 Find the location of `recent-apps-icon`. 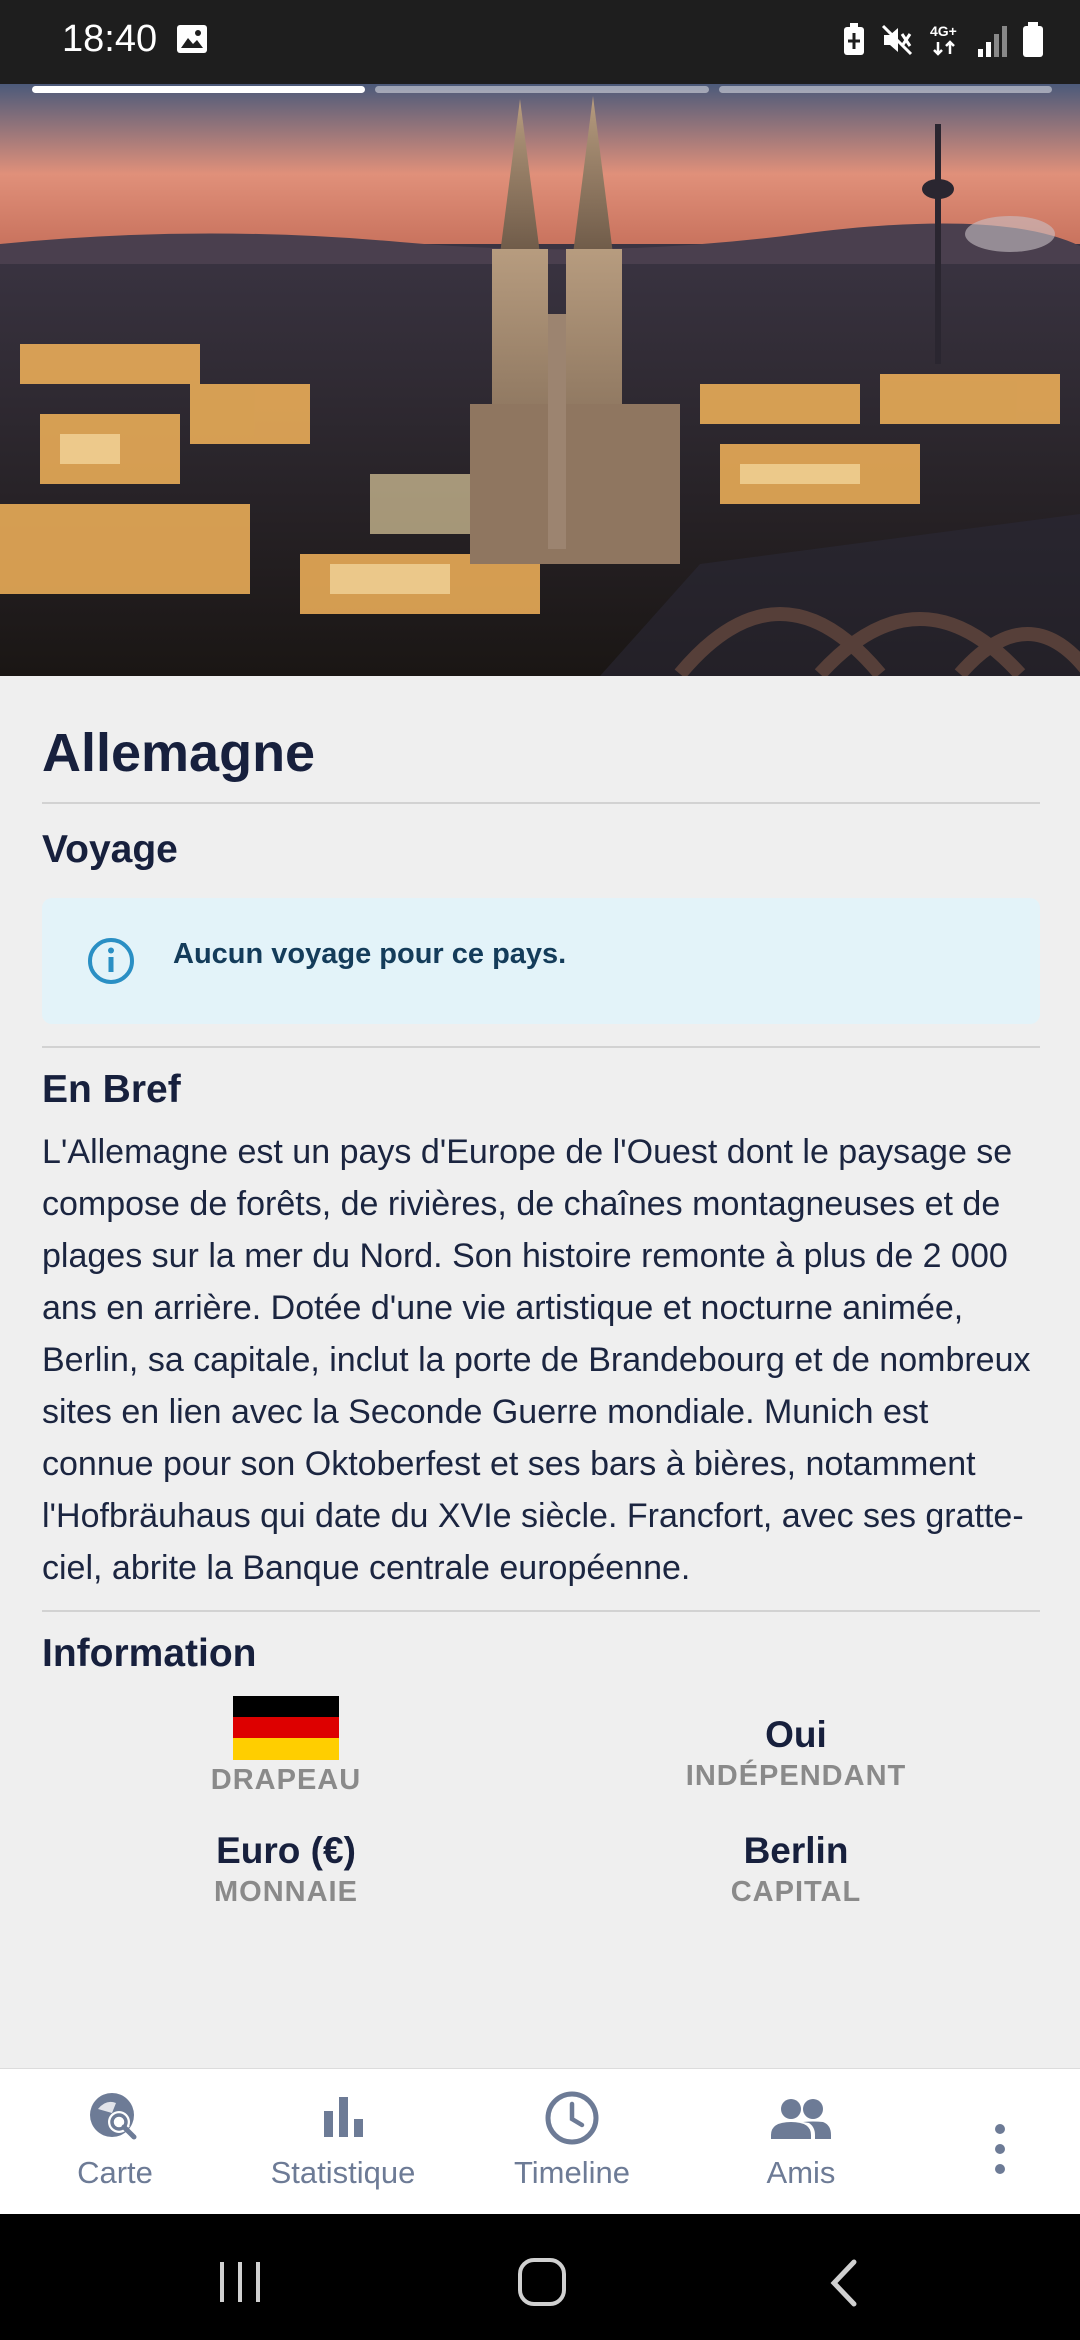

recent-apps-icon is located at coordinates (240, 2282).